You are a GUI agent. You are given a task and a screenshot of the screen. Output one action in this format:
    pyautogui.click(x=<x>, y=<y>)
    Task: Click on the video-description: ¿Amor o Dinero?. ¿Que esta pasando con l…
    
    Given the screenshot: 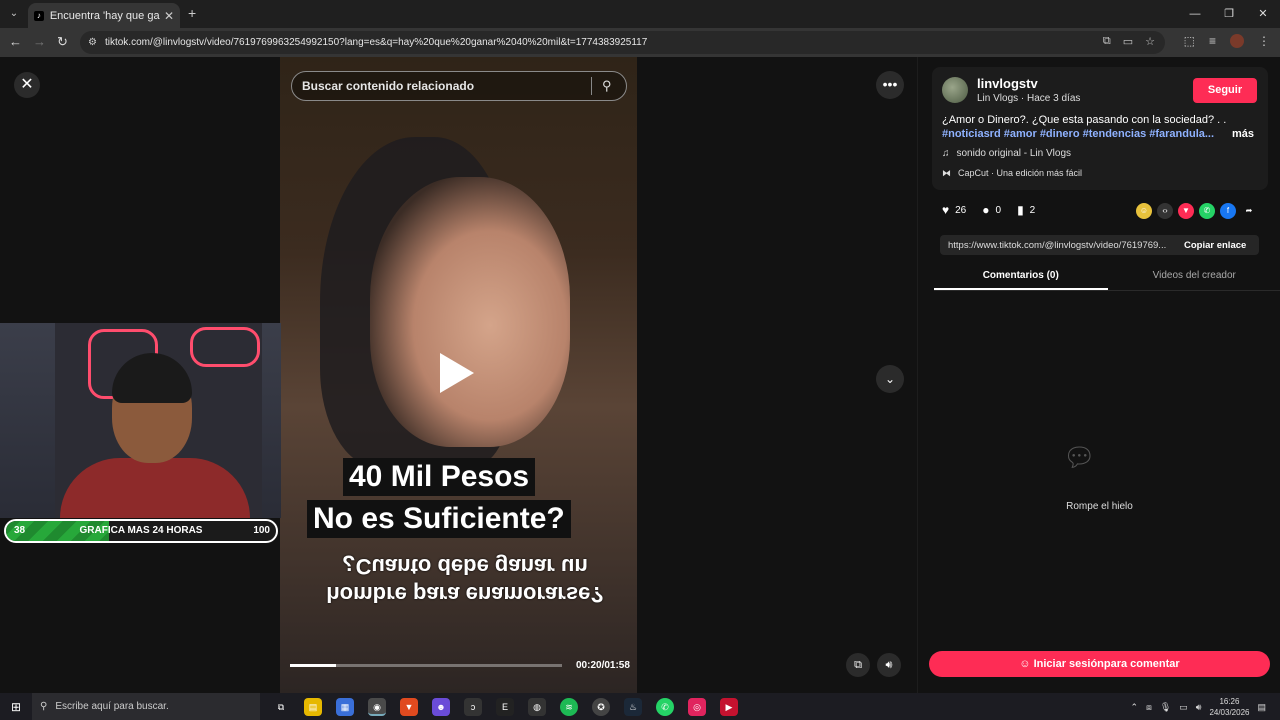 What is the action you would take?
    pyautogui.click(x=1084, y=120)
    